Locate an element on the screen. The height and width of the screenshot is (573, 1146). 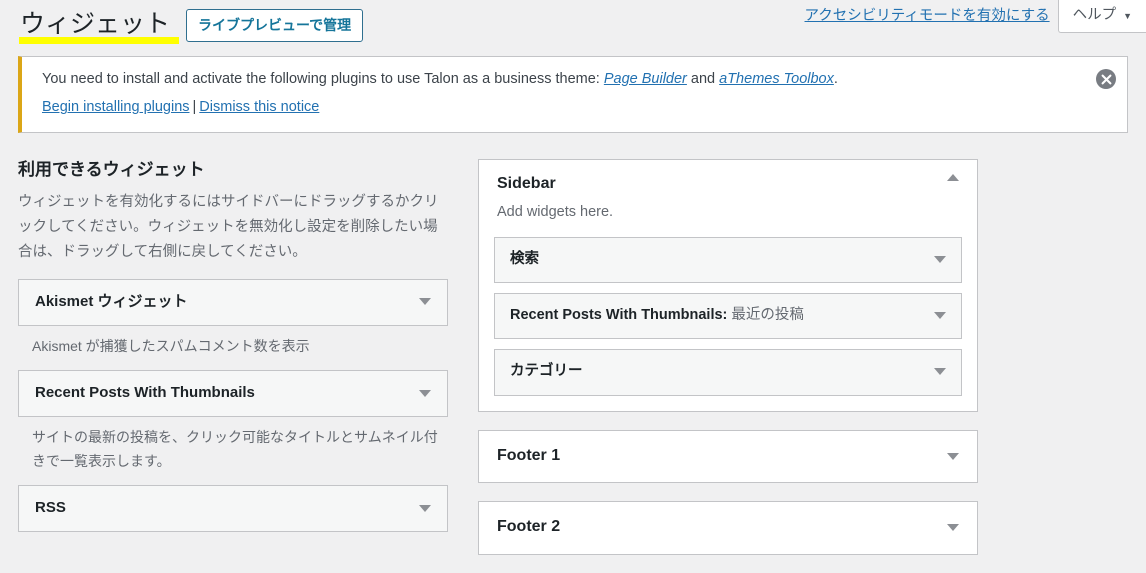
sidebar-widget-title: Recent Posts With Thumbnails: 最近の投稿 is located at coordinates (657, 315).